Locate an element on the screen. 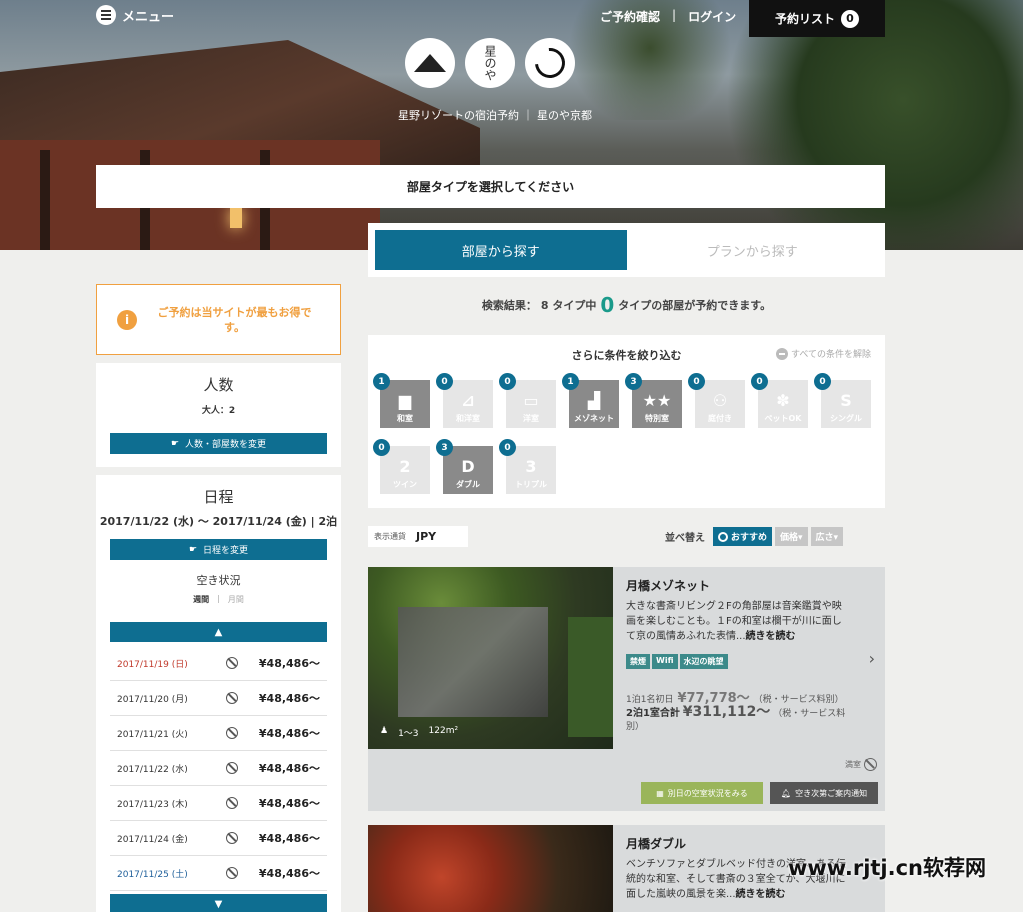 The height and width of the screenshot is (912, 1023). footprints-icon: ⚇ is located at coordinates (720, 400).